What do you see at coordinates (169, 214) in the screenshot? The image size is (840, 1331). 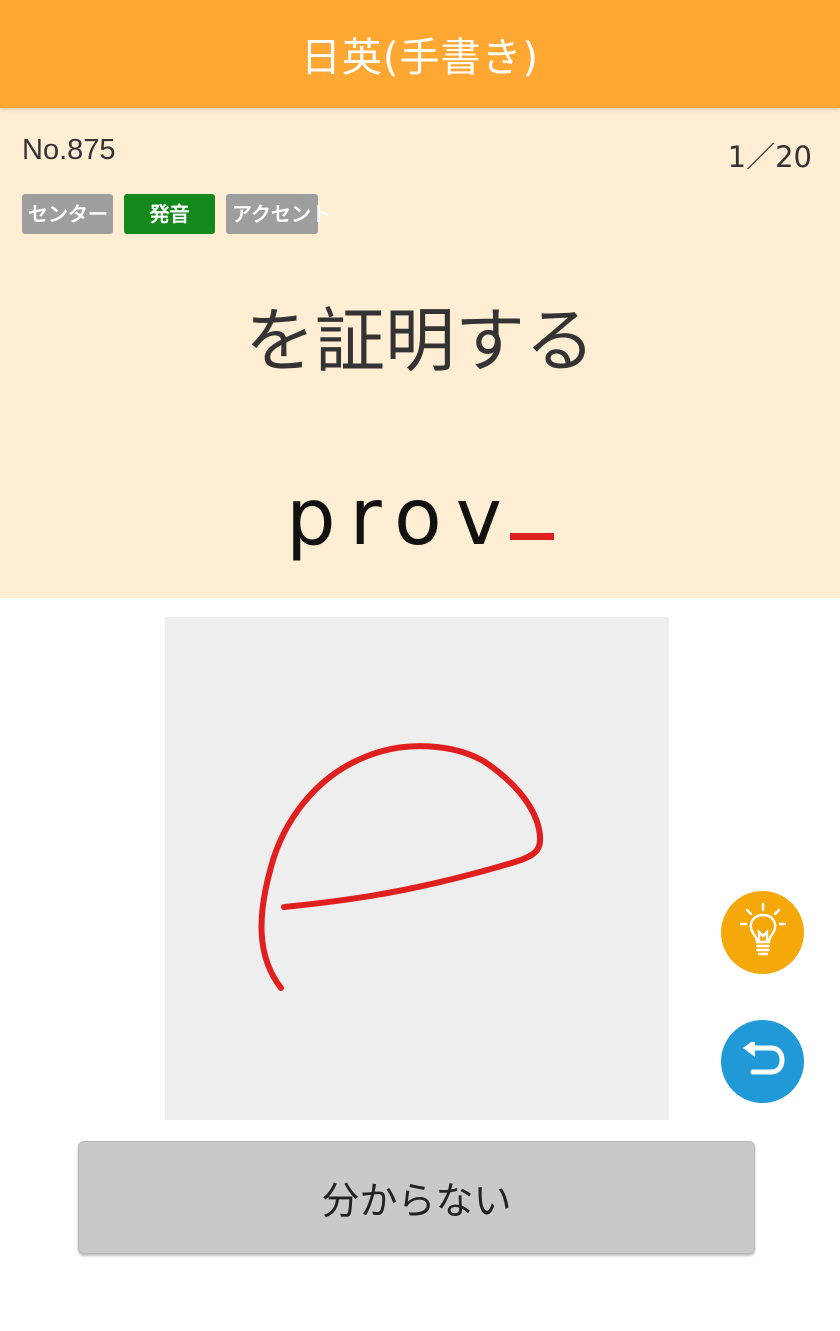 I see `tag-pronunciation: 発音` at bounding box center [169, 214].